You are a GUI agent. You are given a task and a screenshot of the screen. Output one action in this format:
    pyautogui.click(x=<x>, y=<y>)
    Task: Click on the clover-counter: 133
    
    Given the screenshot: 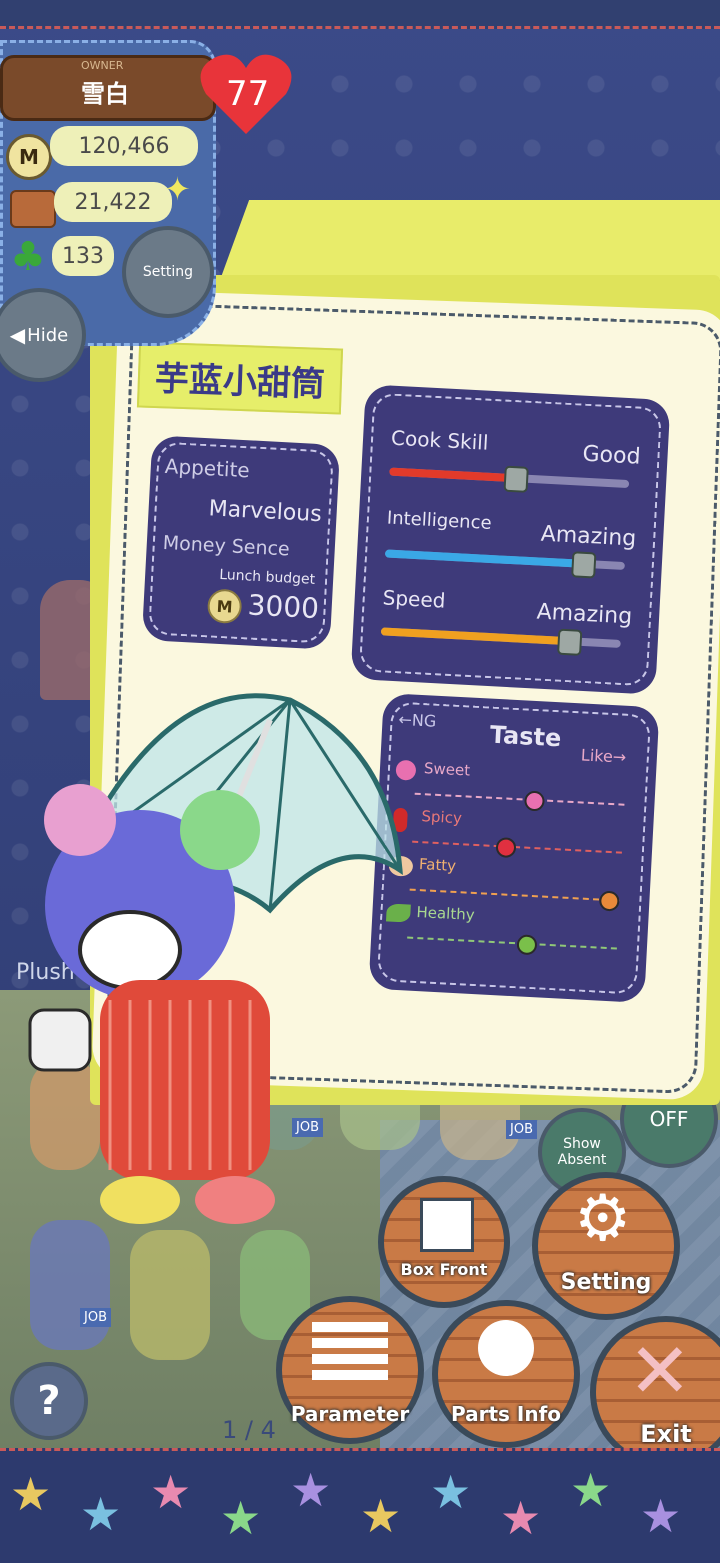 What is the action you would take?
    pyautogui.click(x=83, y=256)
    